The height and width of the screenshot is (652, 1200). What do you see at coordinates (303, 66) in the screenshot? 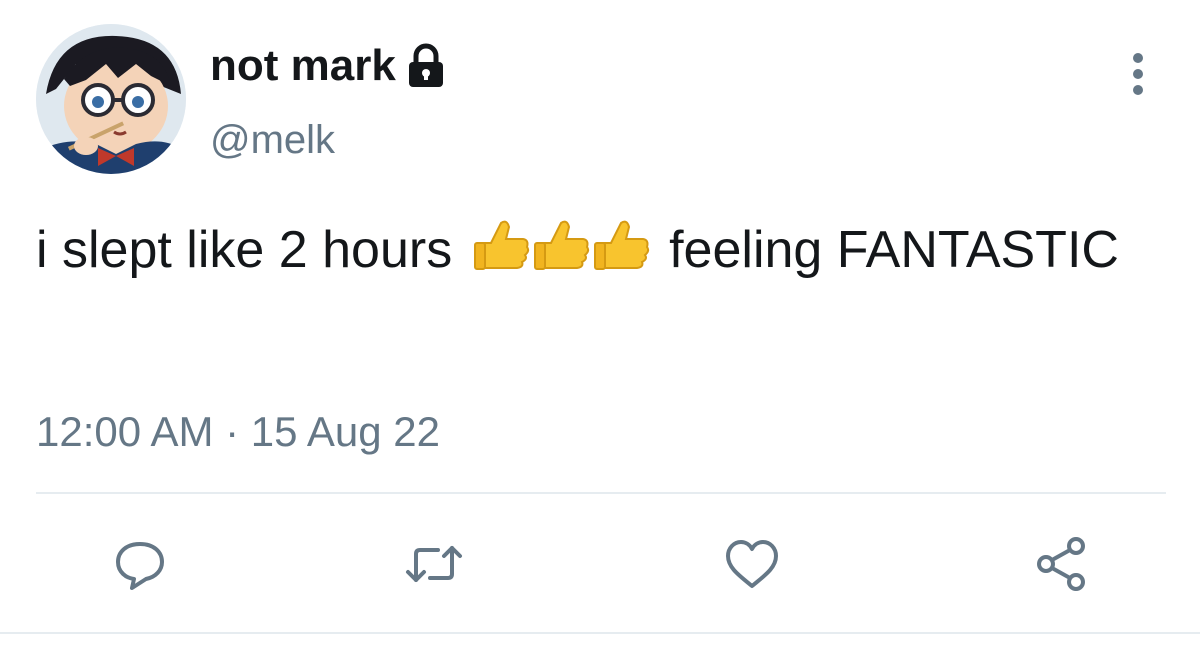
I see `display-name: not mark` at bounding box center [303, 66].